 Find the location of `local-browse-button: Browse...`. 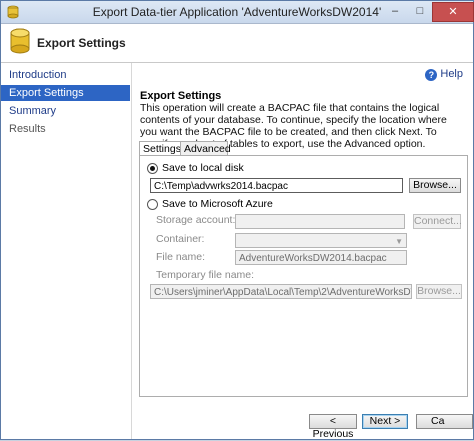

local-browse-button: Browse... is located at coordinates (435, 185).